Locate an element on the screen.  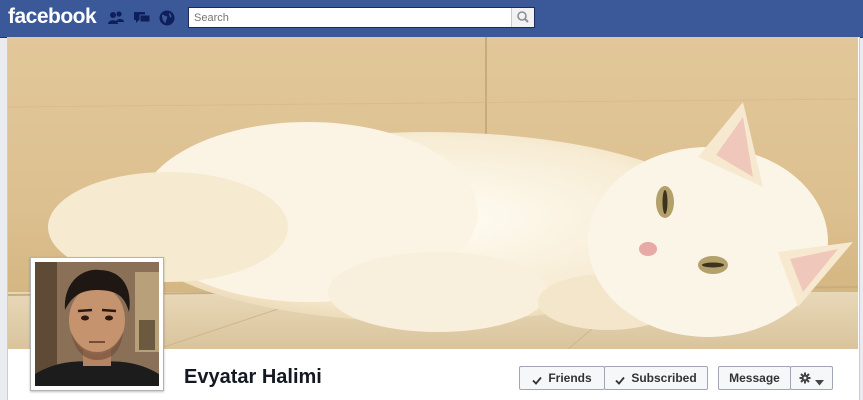
options-menu-button is located at coordinates (811, 378).